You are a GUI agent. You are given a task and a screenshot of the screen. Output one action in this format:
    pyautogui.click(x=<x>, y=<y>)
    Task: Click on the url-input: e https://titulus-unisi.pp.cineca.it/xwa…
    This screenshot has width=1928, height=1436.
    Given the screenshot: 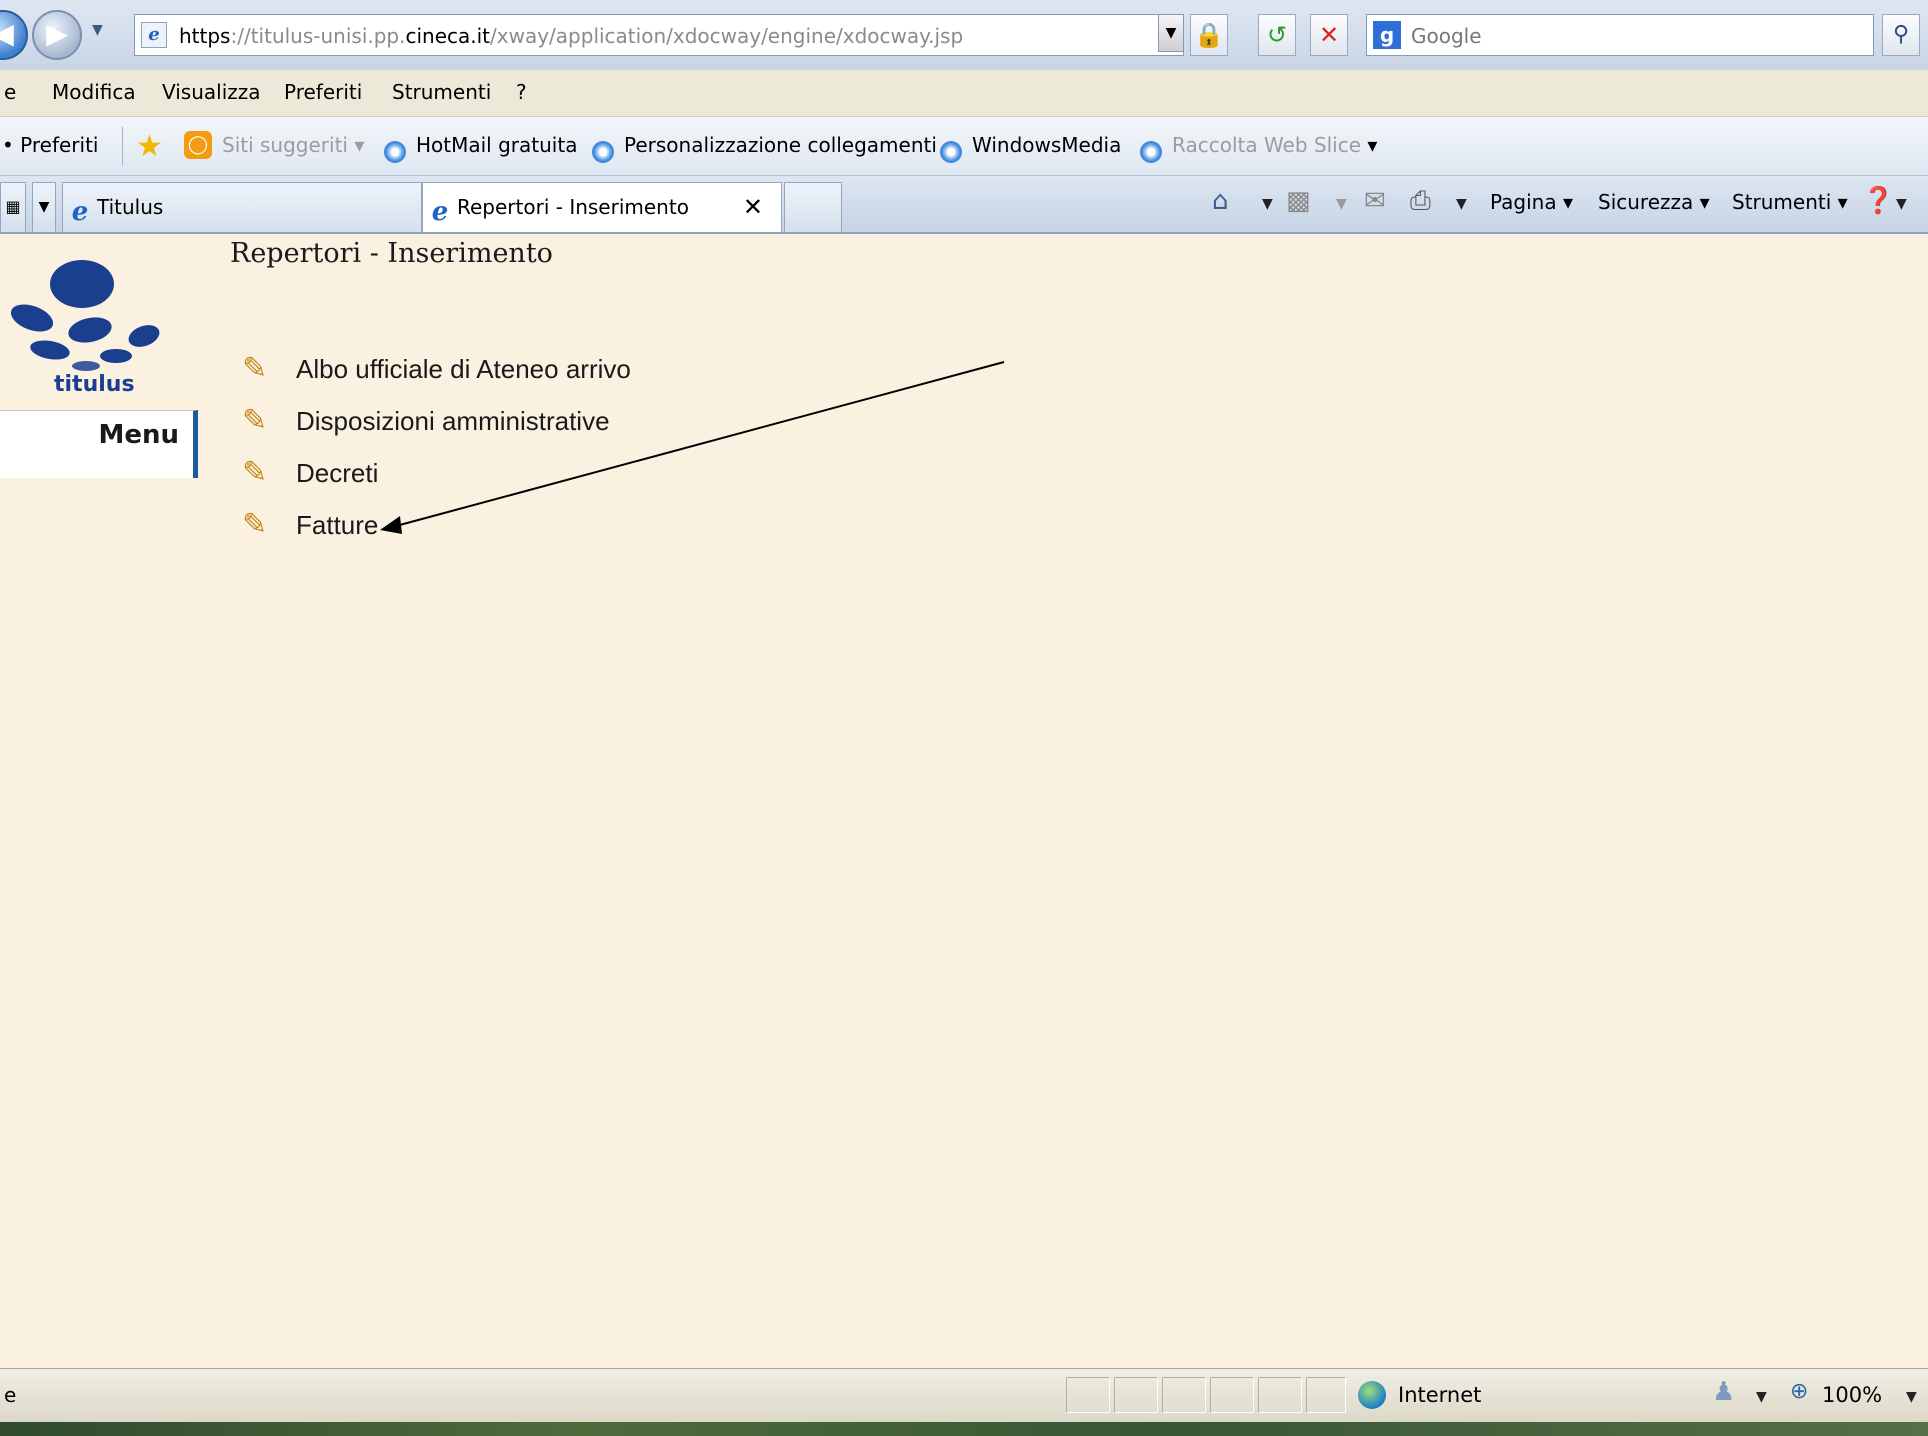 What is the action you would take?
    pyautogui.click(x=659, y=35)
    